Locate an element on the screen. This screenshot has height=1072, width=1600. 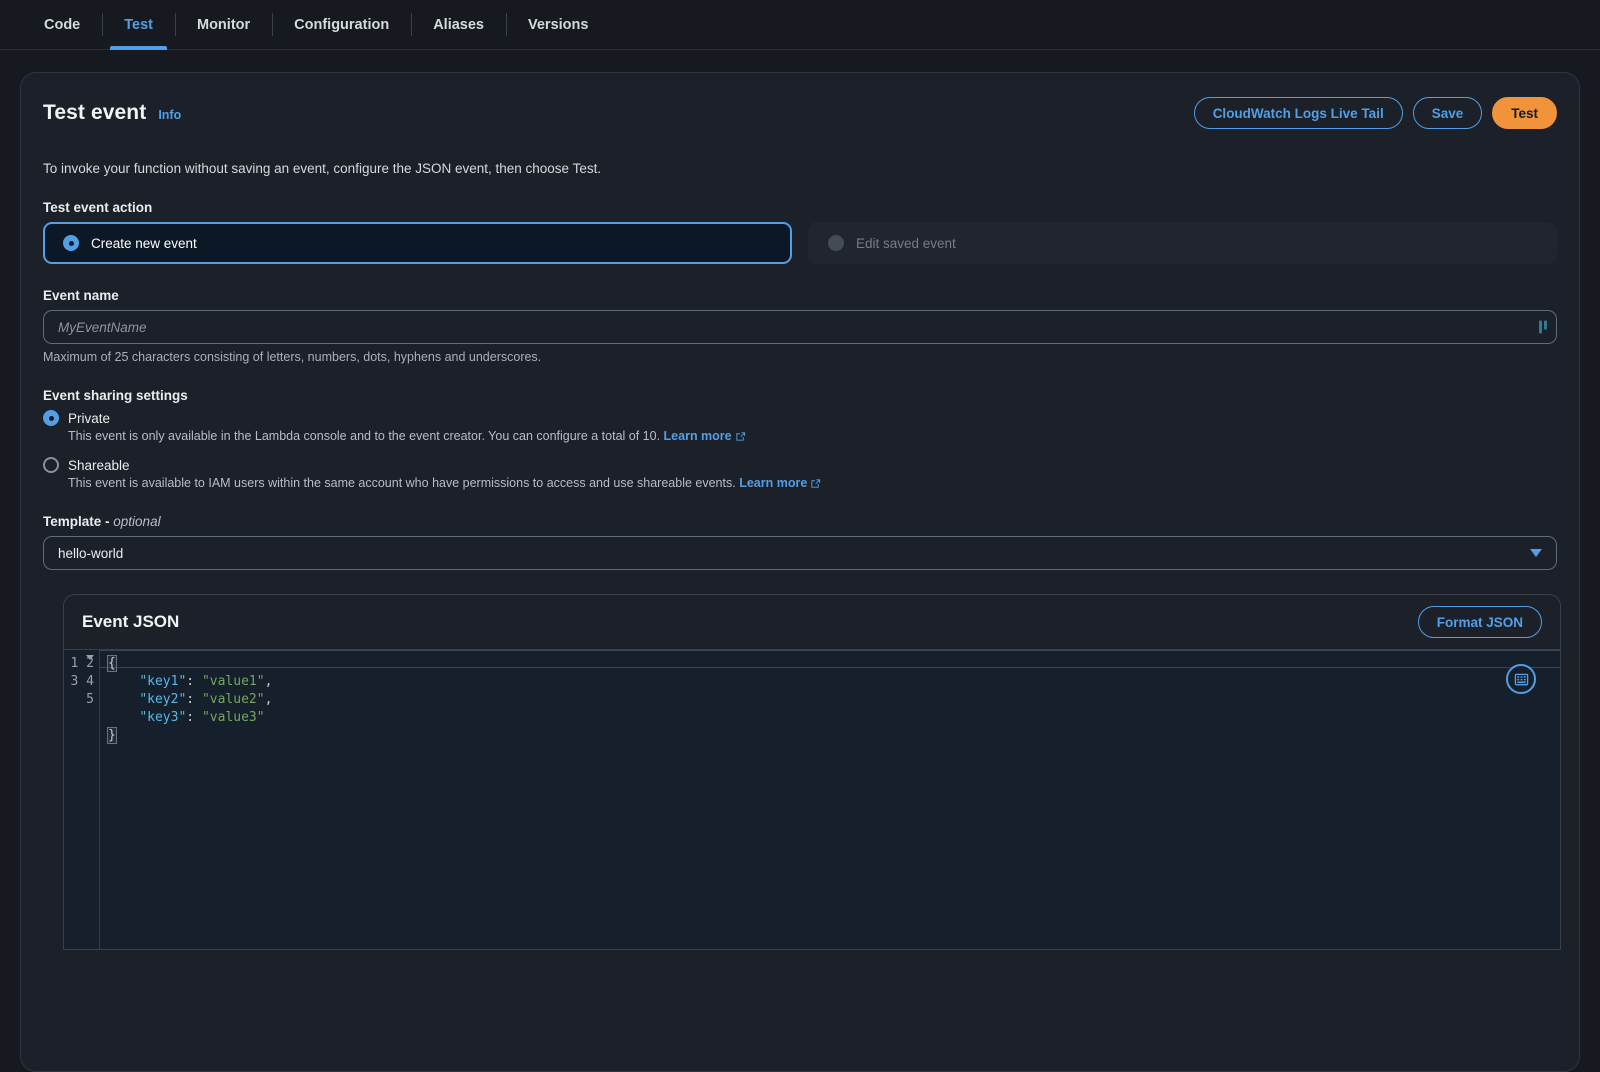
tab-code: Code is located at coordinates (62, 24).